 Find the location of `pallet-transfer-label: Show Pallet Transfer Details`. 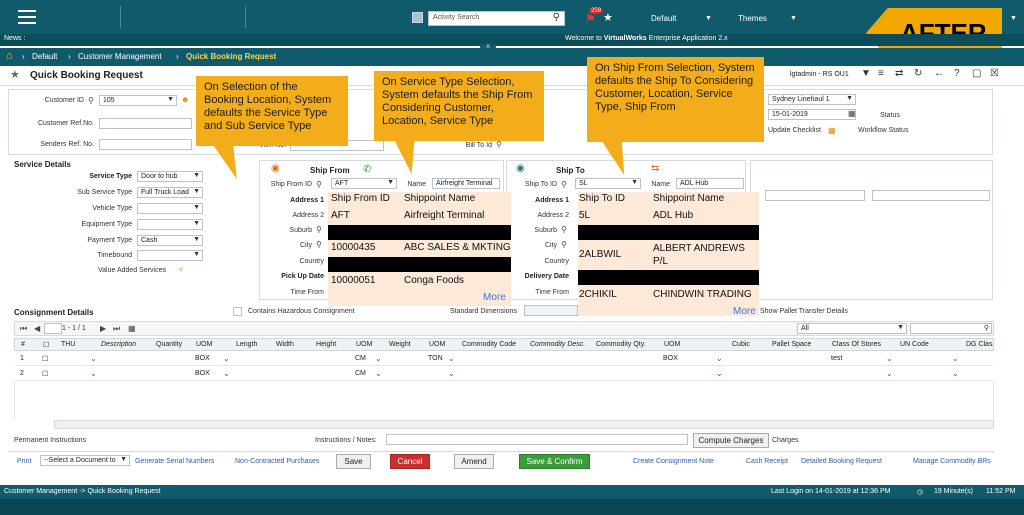

pallet-transfer-label: Show Pallet Transfer Details is located at coordinates (804, 311).